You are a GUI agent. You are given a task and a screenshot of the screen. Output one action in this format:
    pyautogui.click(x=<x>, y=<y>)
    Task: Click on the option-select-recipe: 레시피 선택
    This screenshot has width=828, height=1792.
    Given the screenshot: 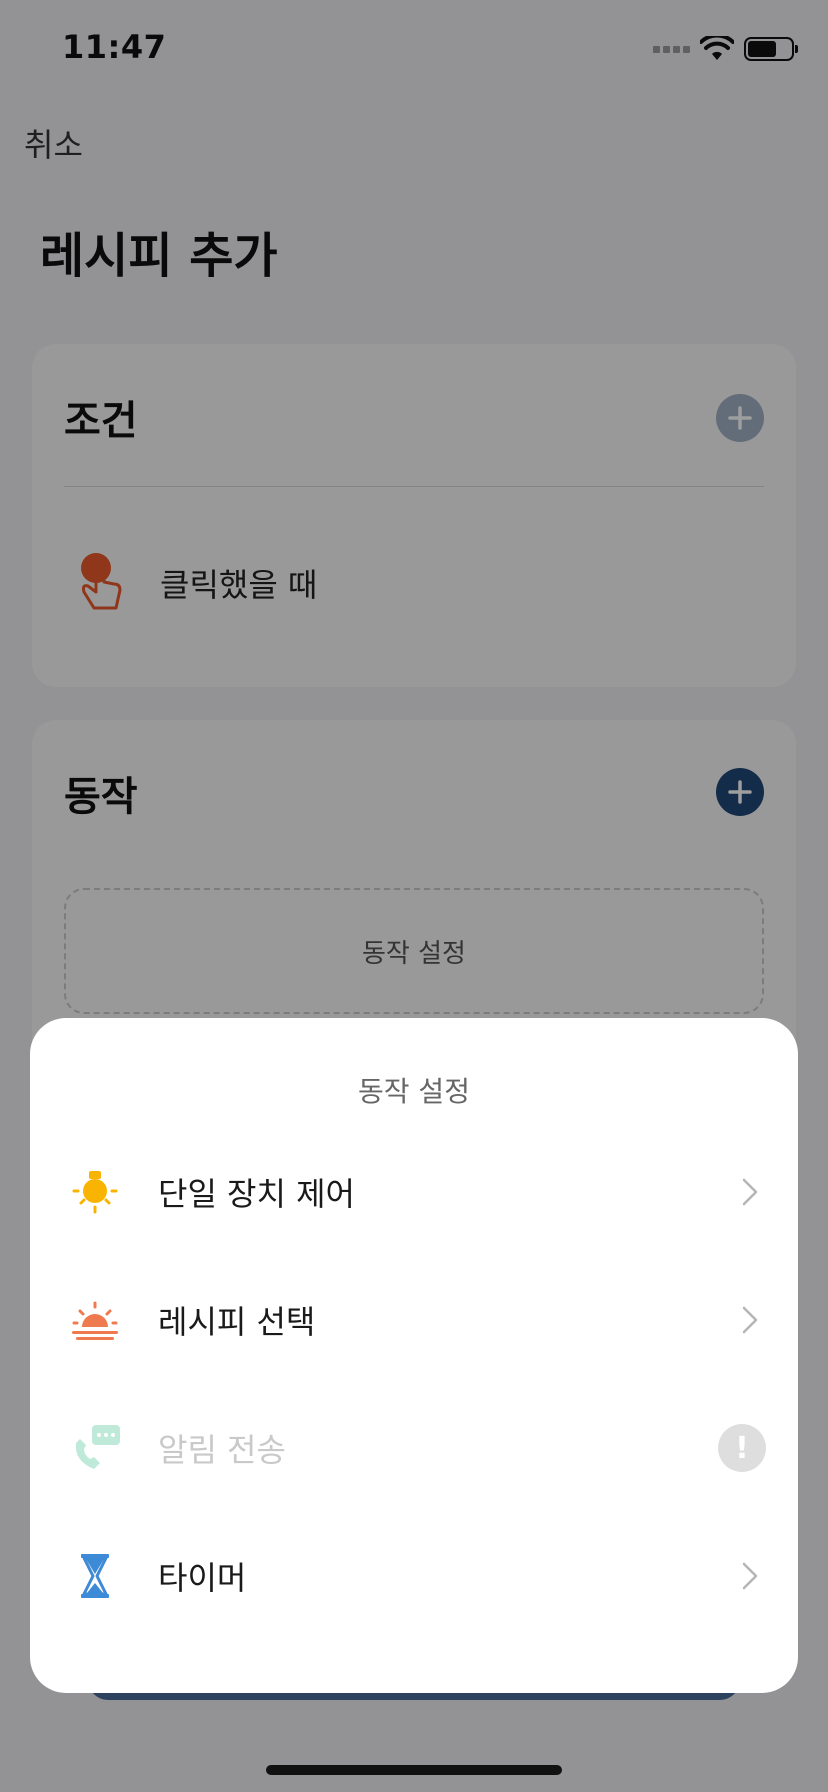 What is the action you would take?
    pyautogui.click(x=414, y=1320)
    